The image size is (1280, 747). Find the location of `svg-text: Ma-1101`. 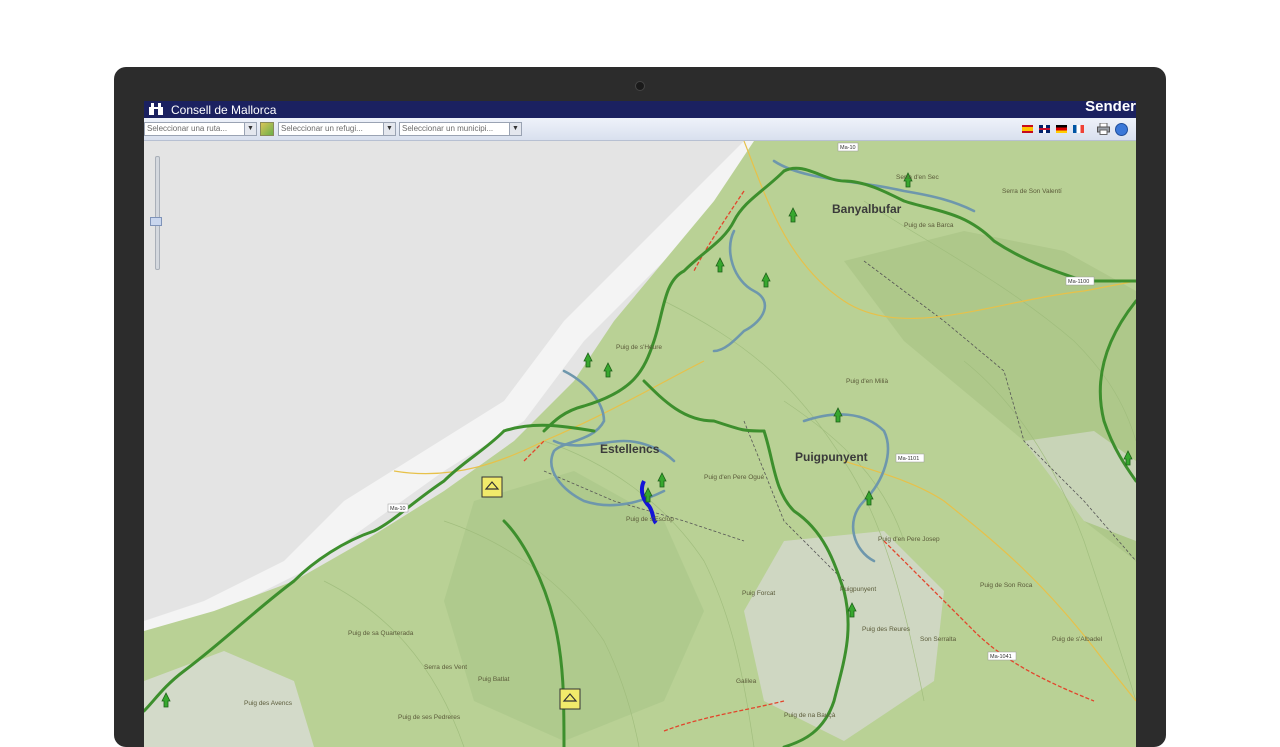

svg-text: Ma-1101 is located at coordinates (908, 459).